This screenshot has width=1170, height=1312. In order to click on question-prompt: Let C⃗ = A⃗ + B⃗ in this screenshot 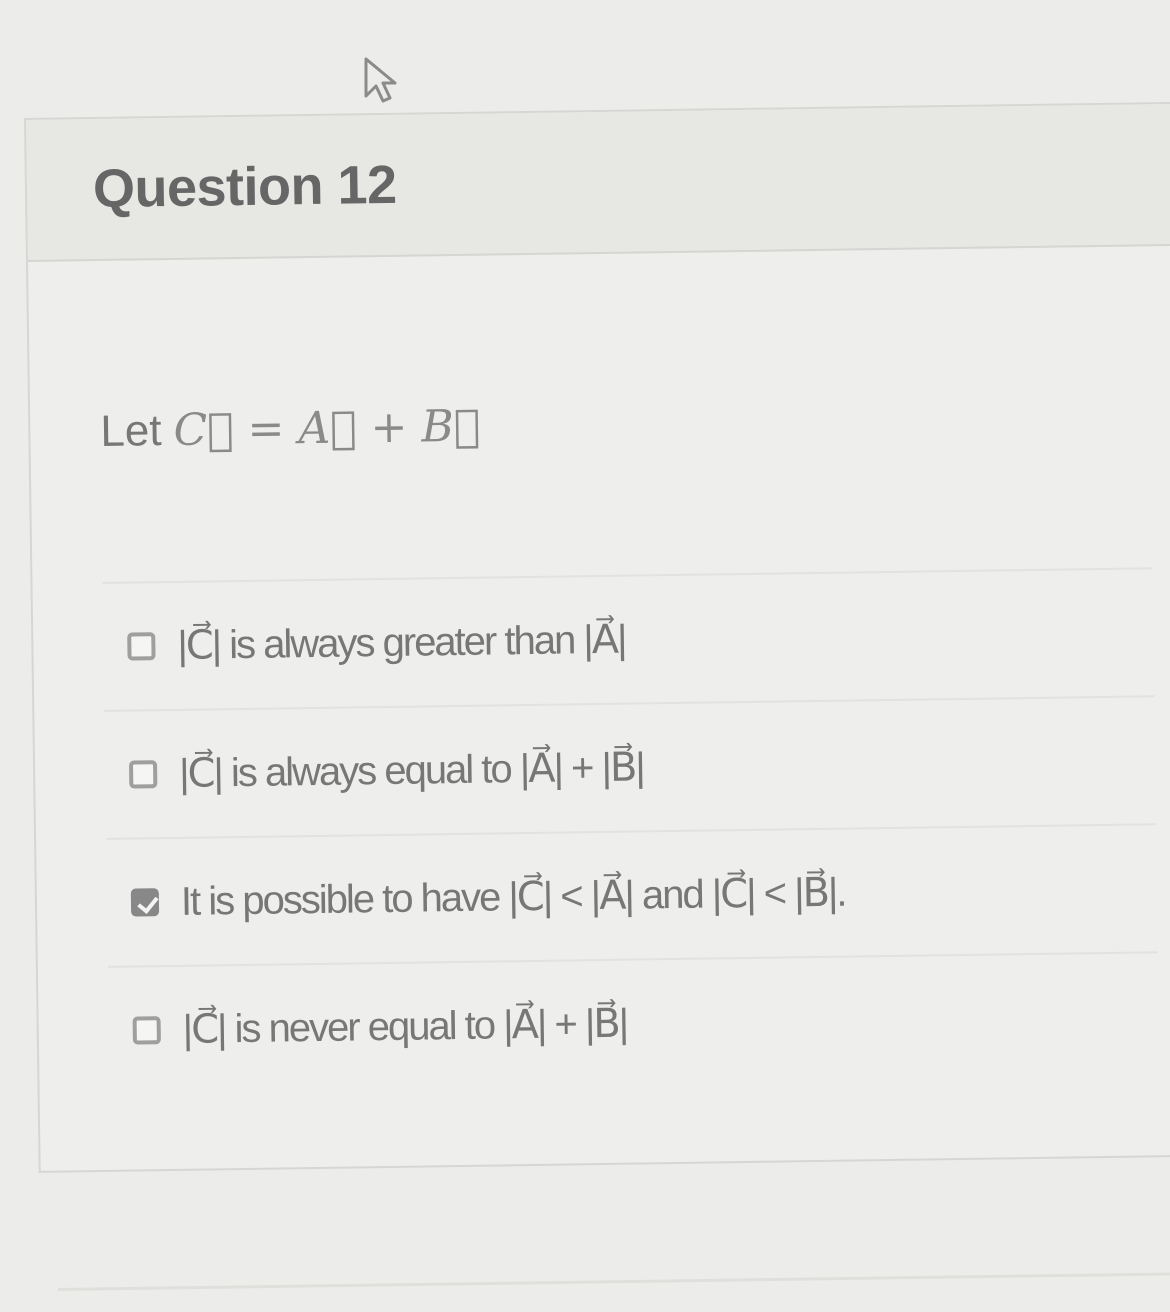, I will do `click(635, 424)`.